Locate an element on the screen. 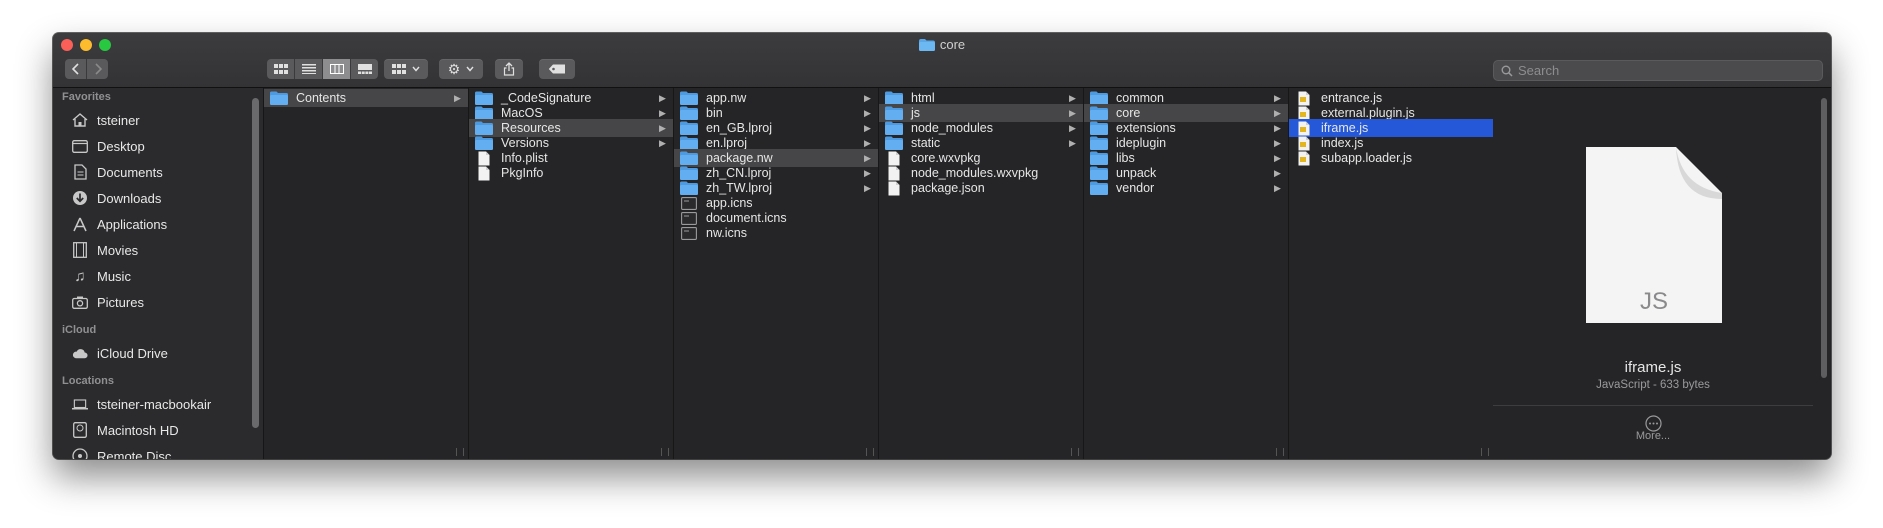  row-name: _CodeSignature is located at coordinates (546, 98).